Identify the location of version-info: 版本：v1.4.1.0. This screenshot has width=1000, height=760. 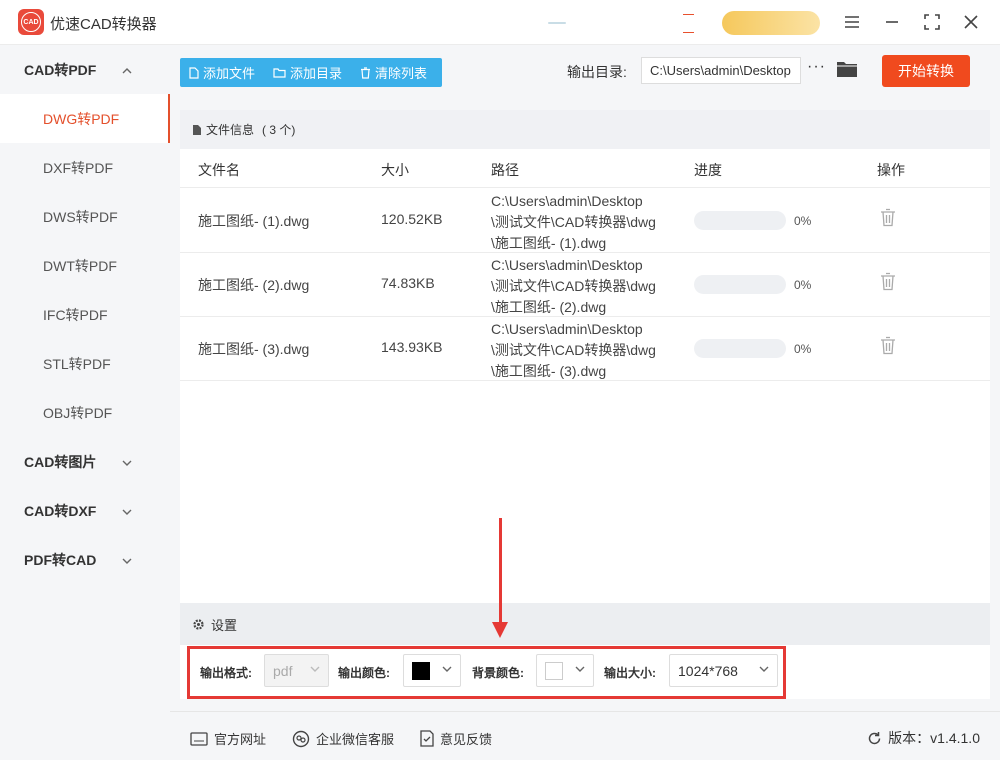
(923, 738).